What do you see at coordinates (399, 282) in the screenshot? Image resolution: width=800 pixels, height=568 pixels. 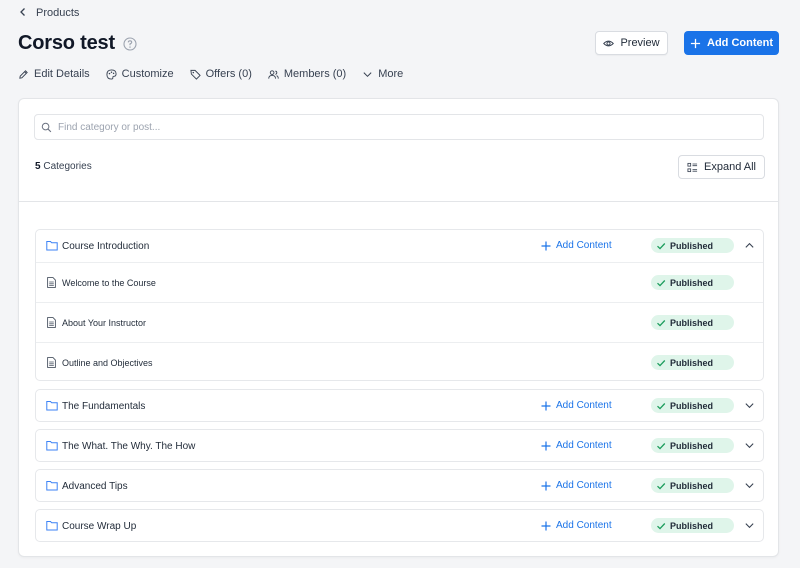 I see `post-row: Welcome to the Course Published` at bounding box center [399, 282].